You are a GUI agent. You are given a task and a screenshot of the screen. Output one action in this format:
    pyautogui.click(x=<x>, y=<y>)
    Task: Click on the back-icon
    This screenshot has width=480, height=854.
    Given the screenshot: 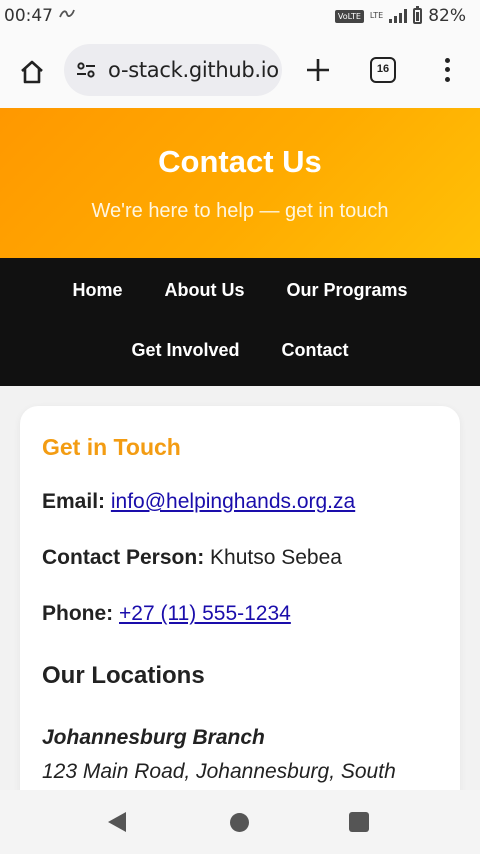 What is the action you would take?
    pyautogui.click(x=117, y=822)
    